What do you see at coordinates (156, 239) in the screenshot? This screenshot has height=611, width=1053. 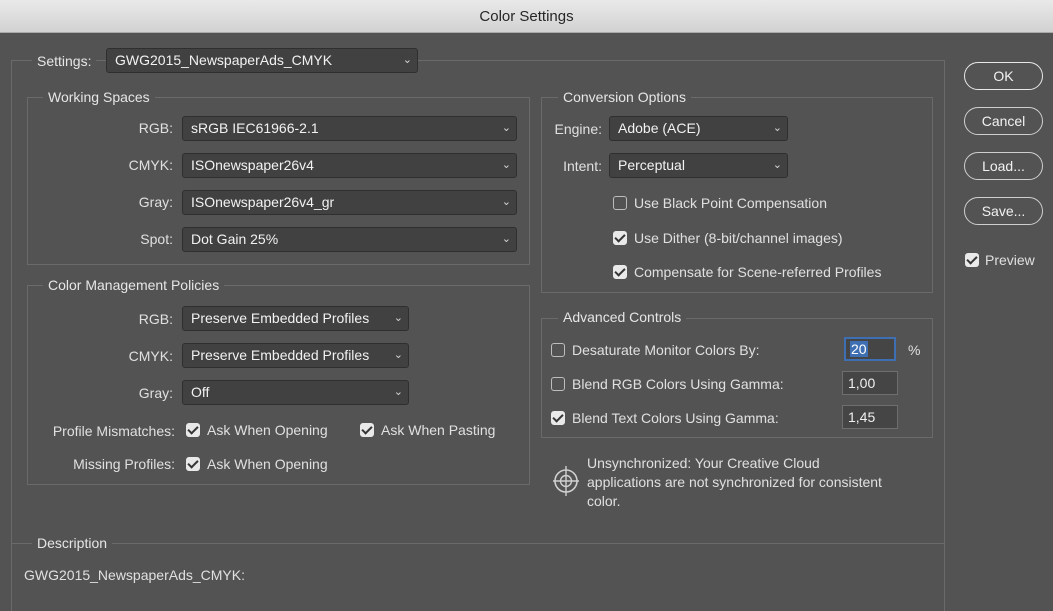 I see `ws-spot-label: Spot:` at bounding box center [156, 239].